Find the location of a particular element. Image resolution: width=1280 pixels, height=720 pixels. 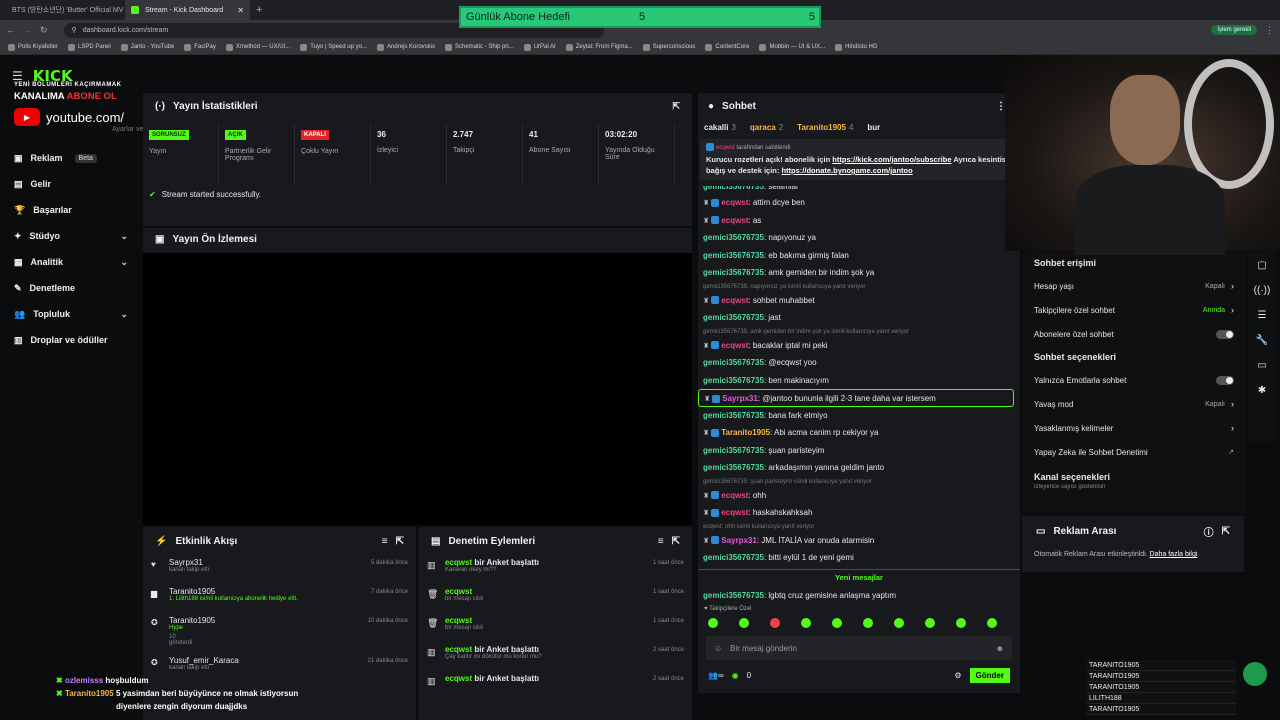

close-icon: ✕ is located at coordinates (240, 10).